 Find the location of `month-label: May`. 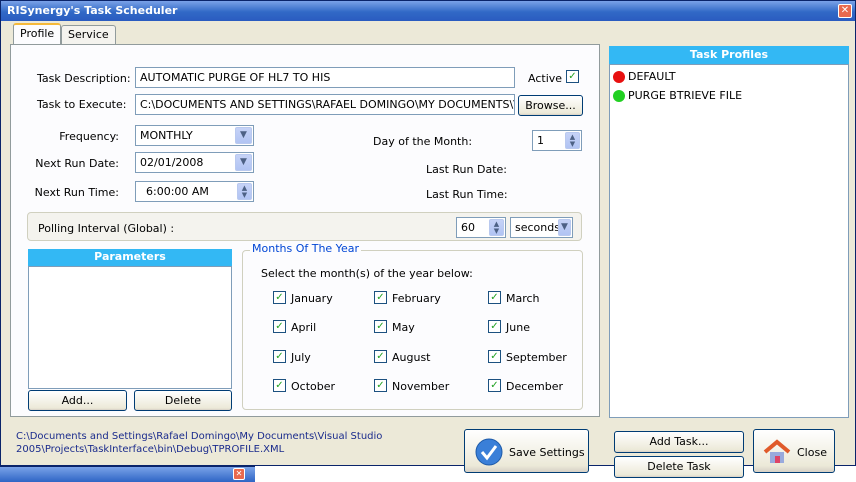

month-label: May is located at coordinates (403, 327).